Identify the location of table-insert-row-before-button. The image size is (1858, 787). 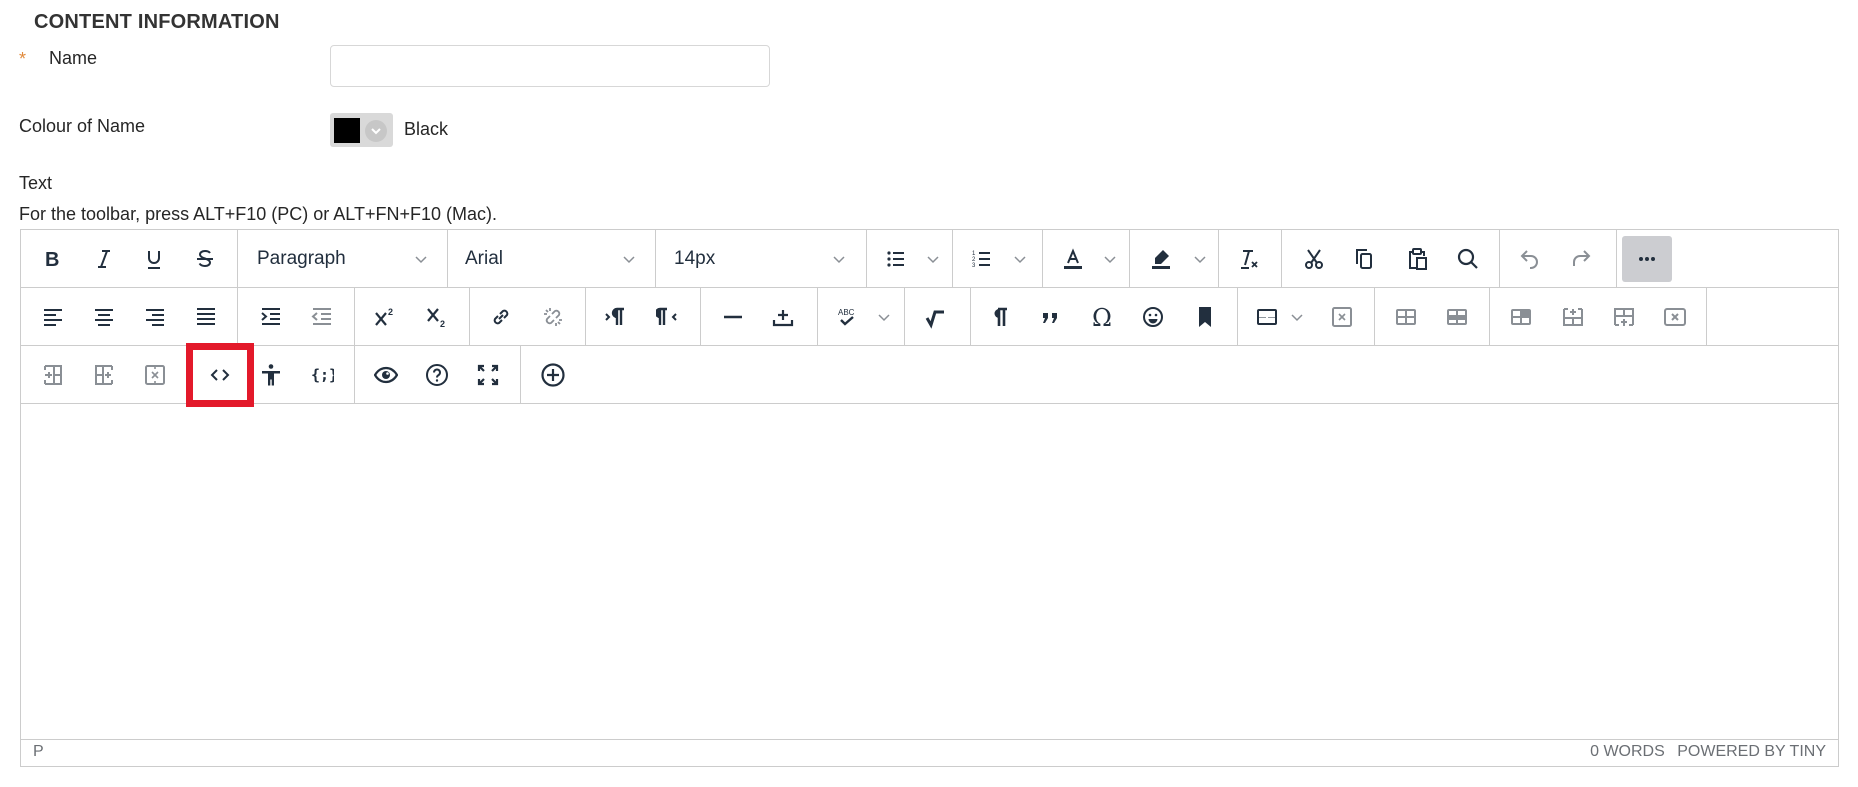
(1573, 317).